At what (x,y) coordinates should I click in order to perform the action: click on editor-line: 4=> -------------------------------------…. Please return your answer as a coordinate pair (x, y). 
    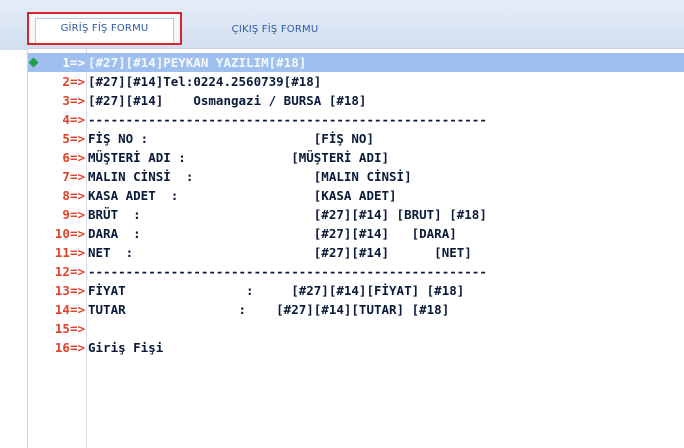
    Looking at the image, I should click on (356, 119).